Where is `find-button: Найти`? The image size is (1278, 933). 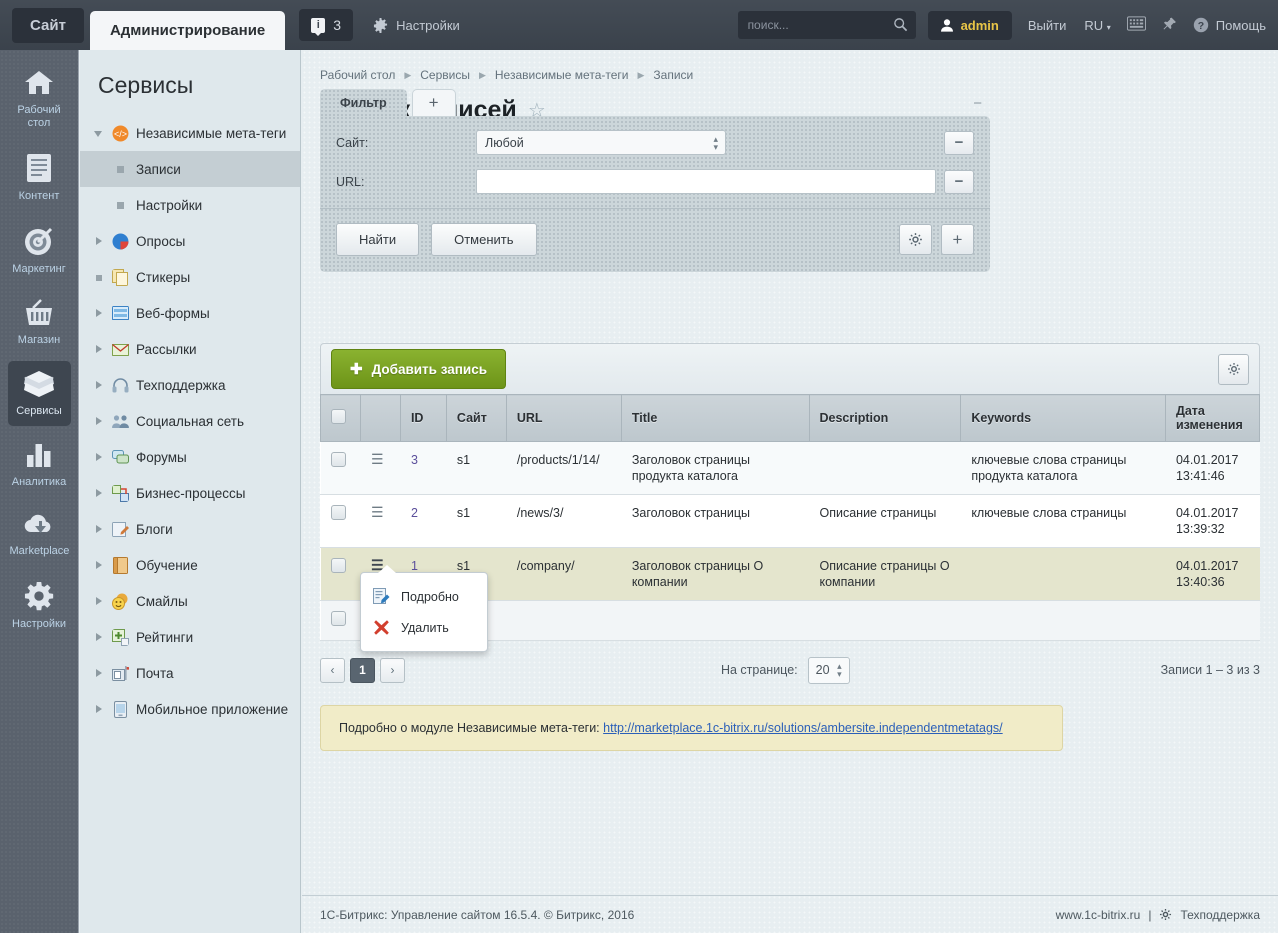 find-button: Найти is located at coordinates (378, 239).